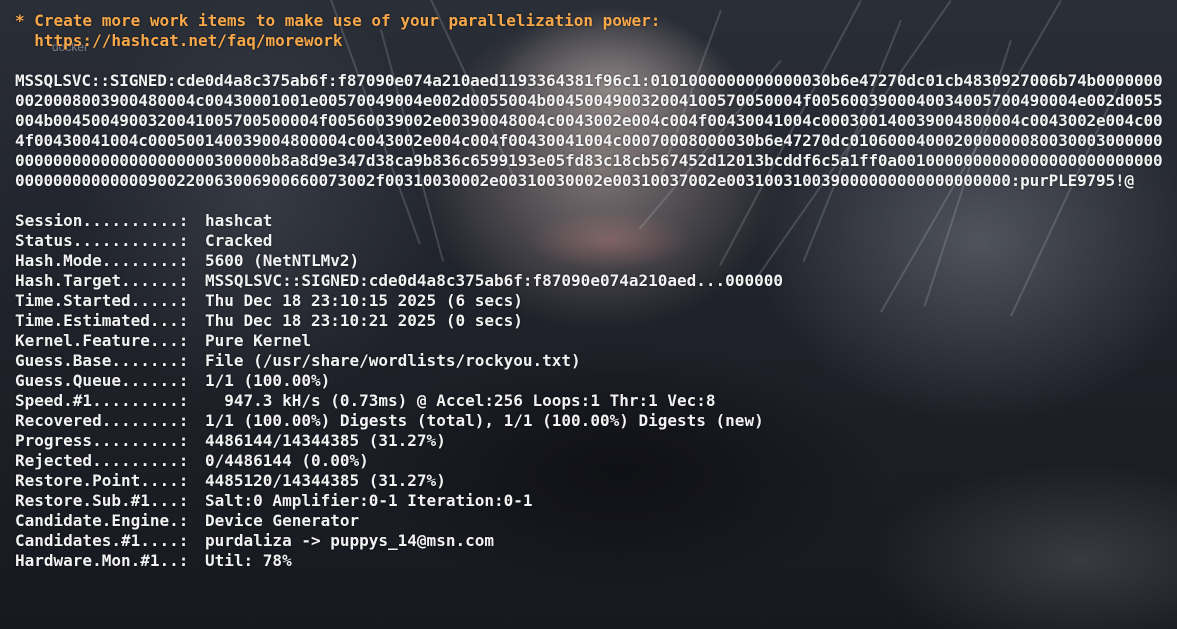  I want to click on status-row: Guess.Queue......: 1/1 (100.00%), so click(592, 381).